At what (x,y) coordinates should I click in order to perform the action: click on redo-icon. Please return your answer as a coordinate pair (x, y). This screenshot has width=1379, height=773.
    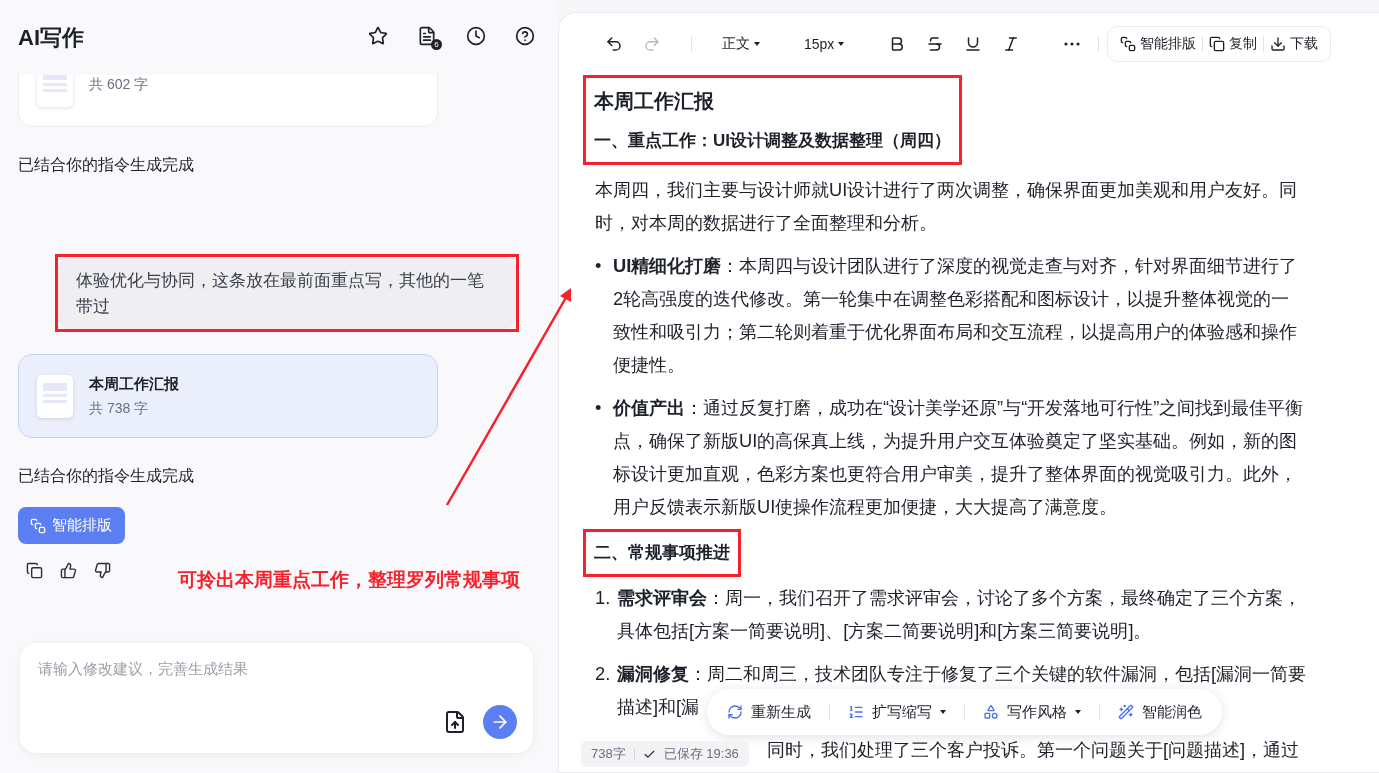
    Looking at the image, I should click on (652, 44).